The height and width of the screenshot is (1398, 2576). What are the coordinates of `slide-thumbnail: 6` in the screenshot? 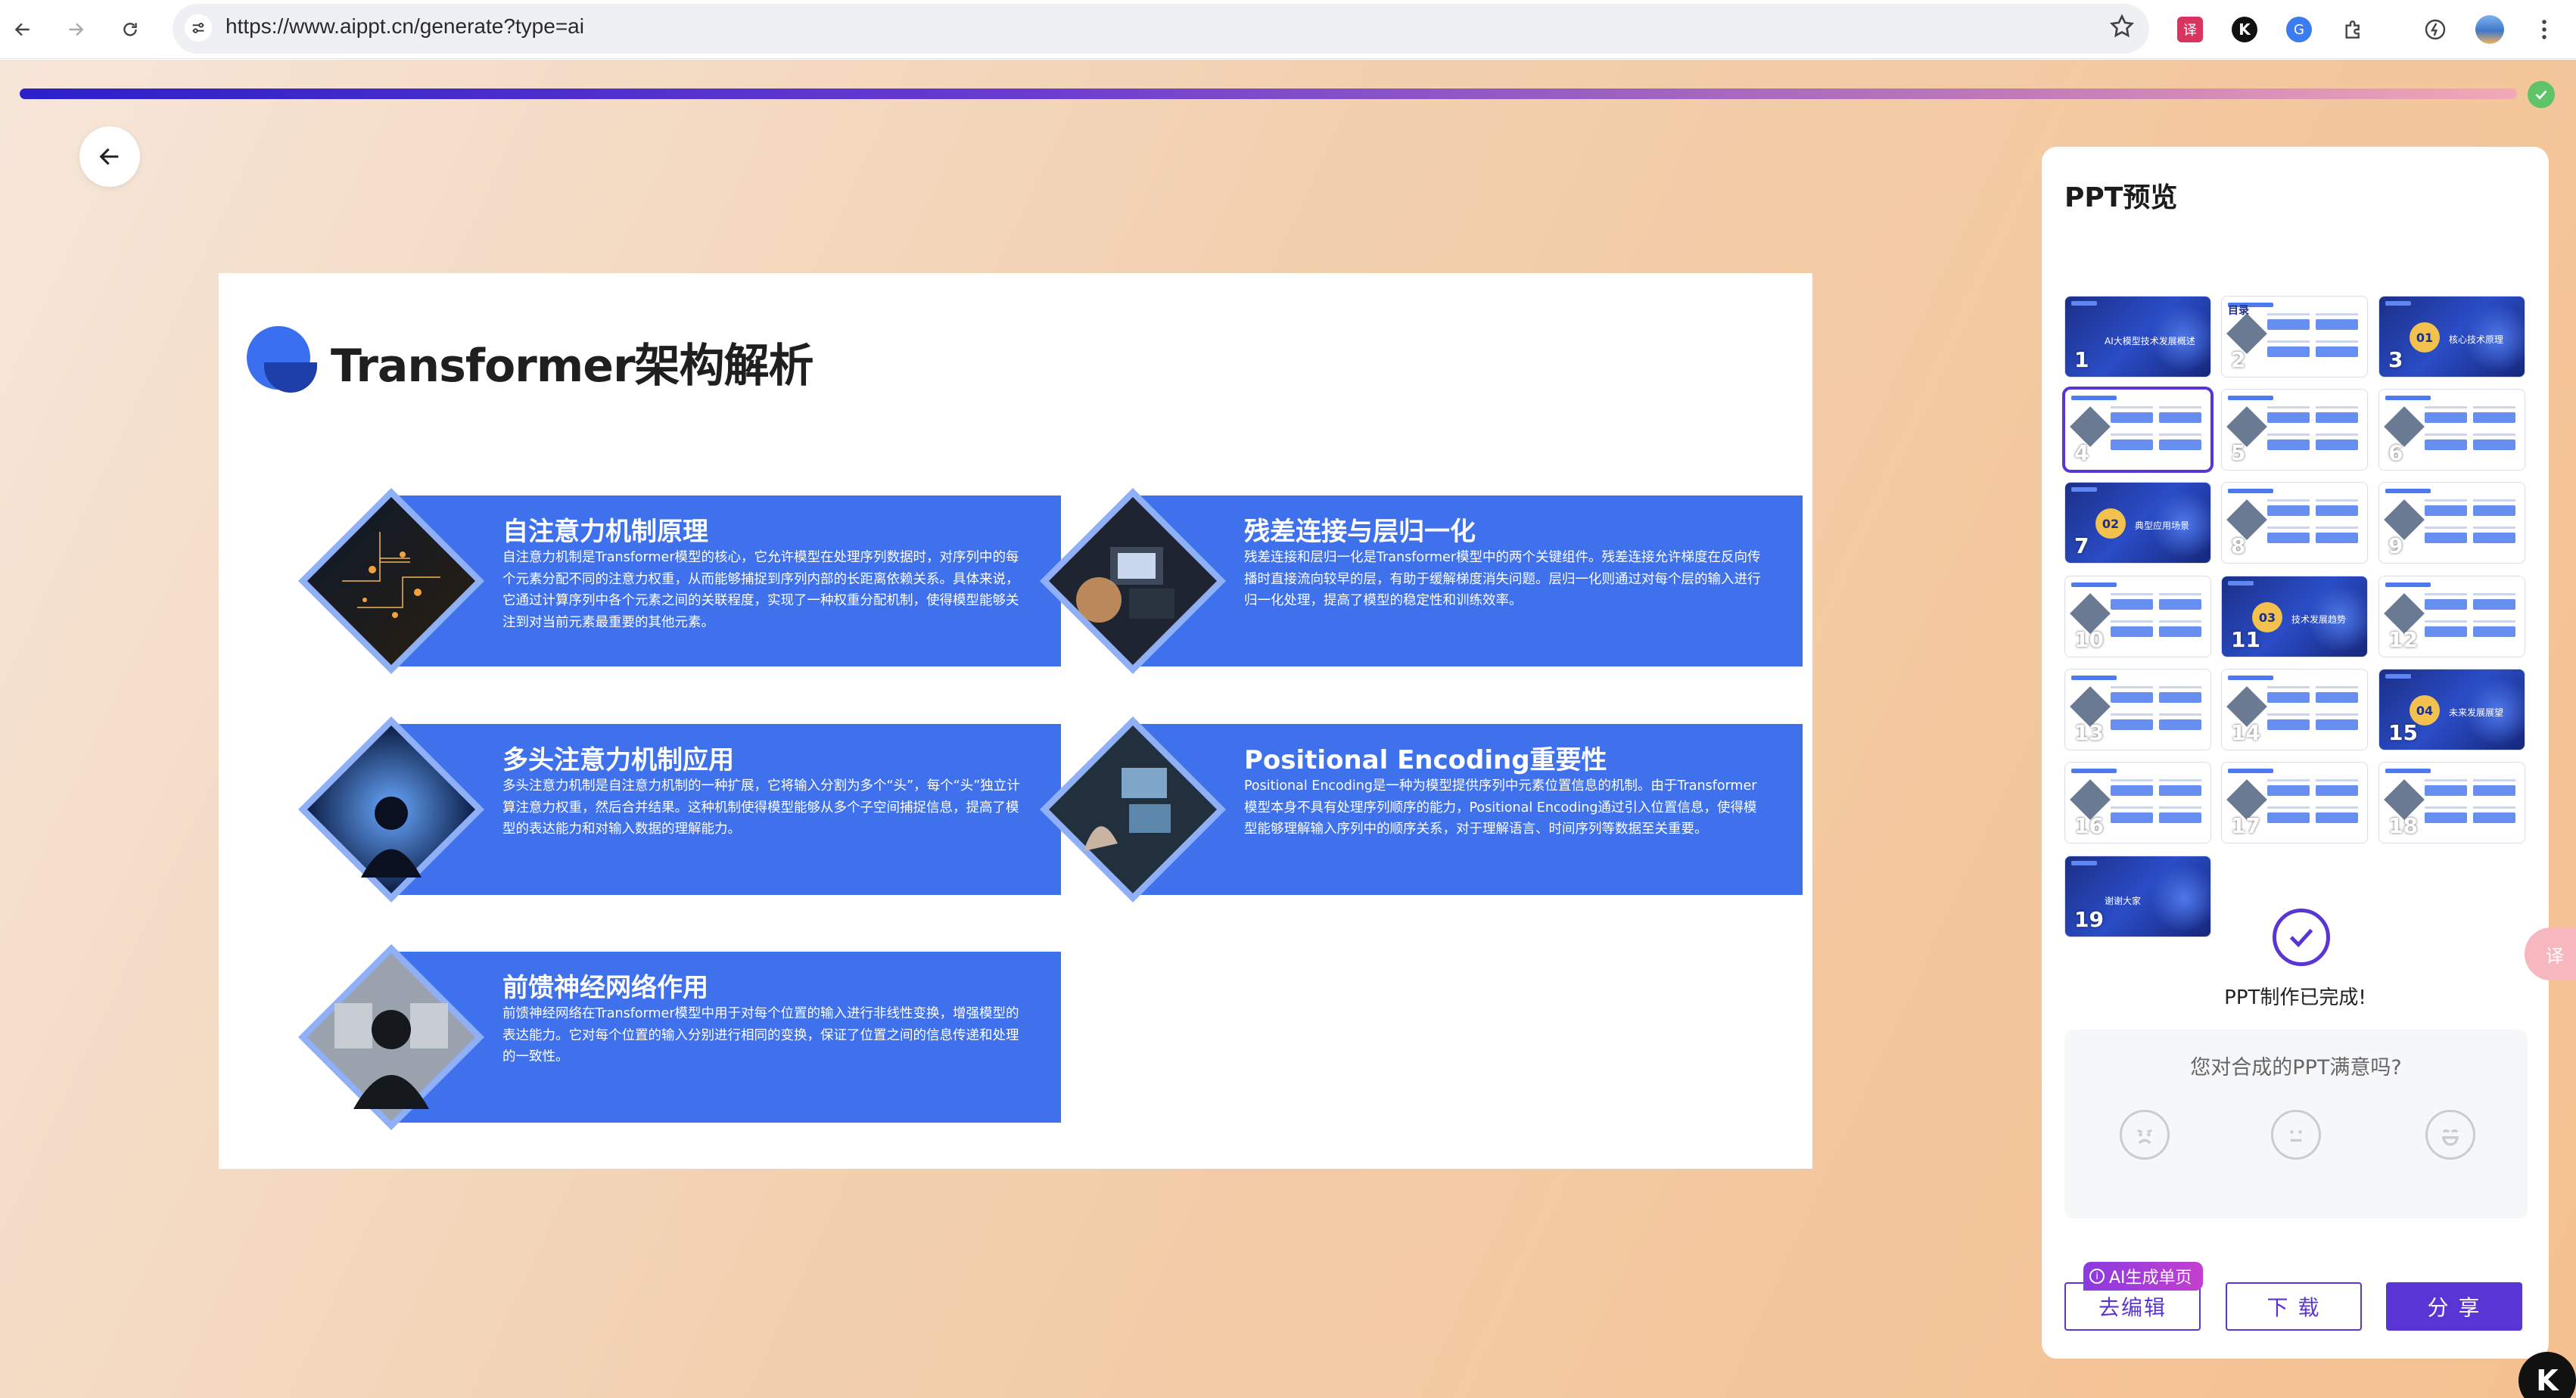 It's located at (2451, 430).